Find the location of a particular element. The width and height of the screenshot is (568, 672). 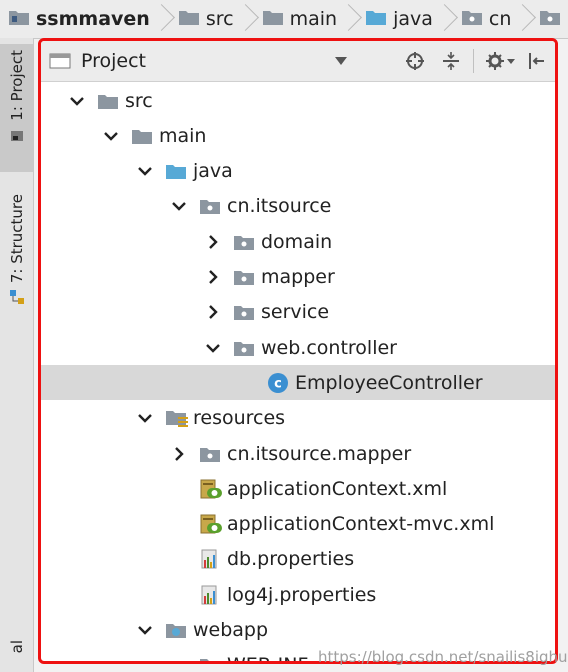

tree-node-label: web.controller is located at coordinates (329, 347).